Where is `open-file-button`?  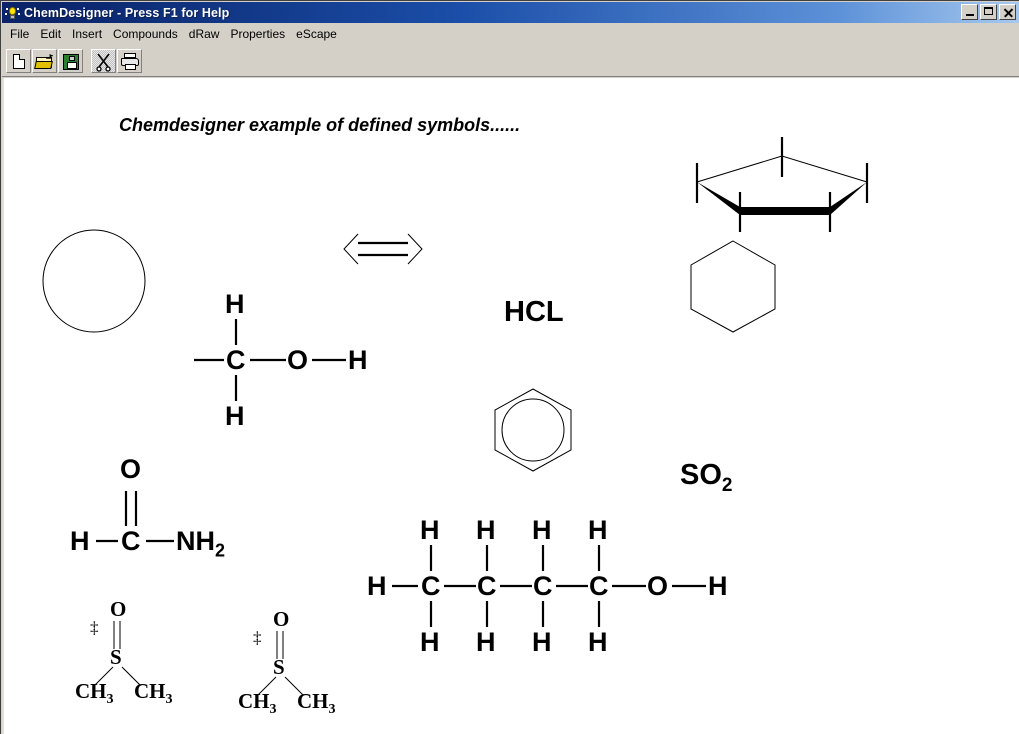 open-file-button is located at coordinates (44, 61).